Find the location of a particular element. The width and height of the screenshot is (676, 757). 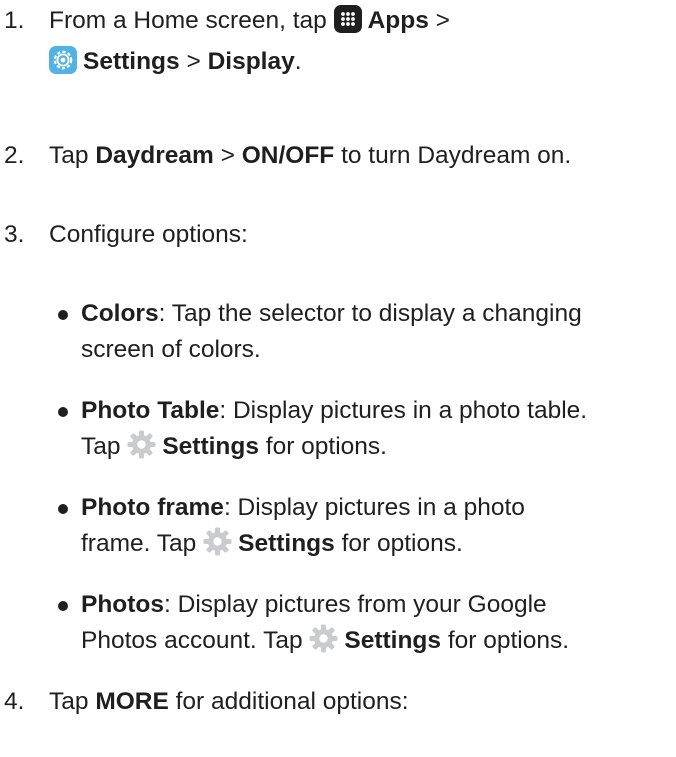

step-number: 4. is located at coordinates (14, 701).